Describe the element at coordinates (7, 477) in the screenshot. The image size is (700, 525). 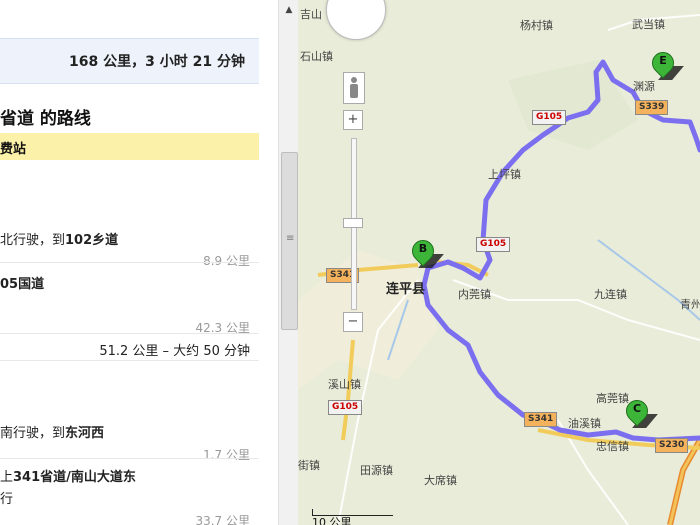
I see `step-4-text: 上` at that location.